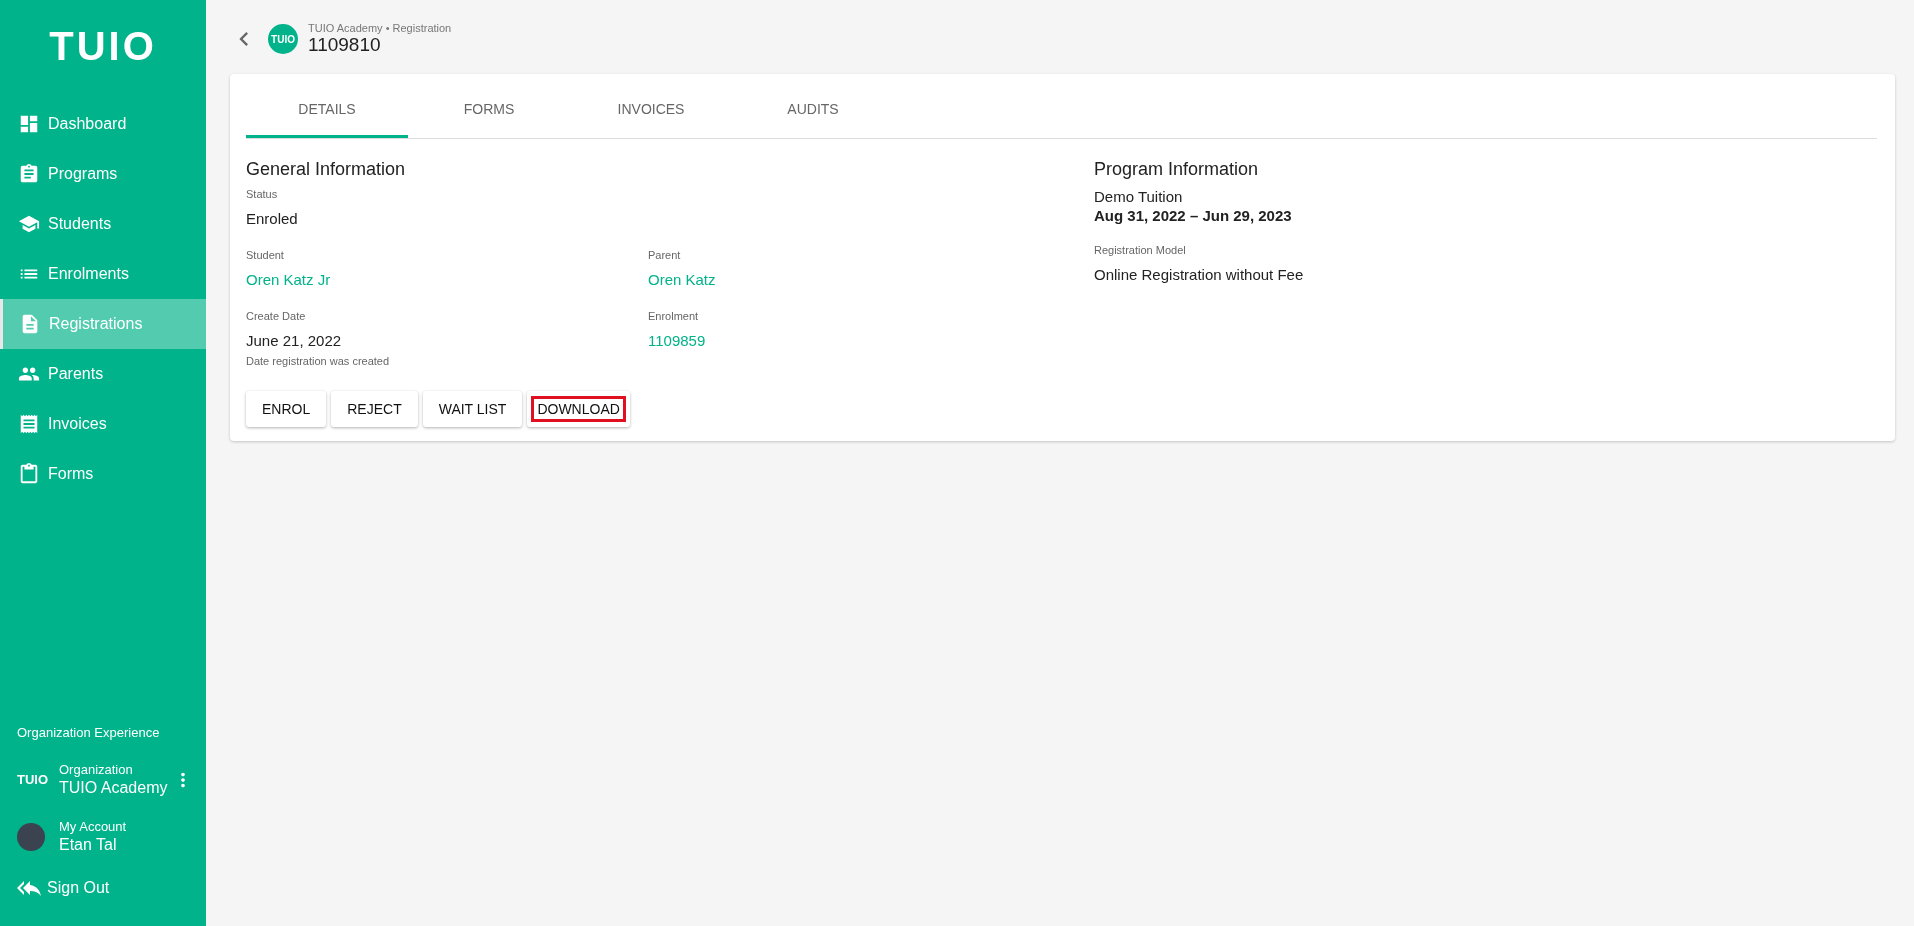 This screenshot has height=926, width=1914. What do you see at coordinates (1177, 169) in the screenshot?
I see `section-heading: Program Information` at bounding box center [1177, 169].